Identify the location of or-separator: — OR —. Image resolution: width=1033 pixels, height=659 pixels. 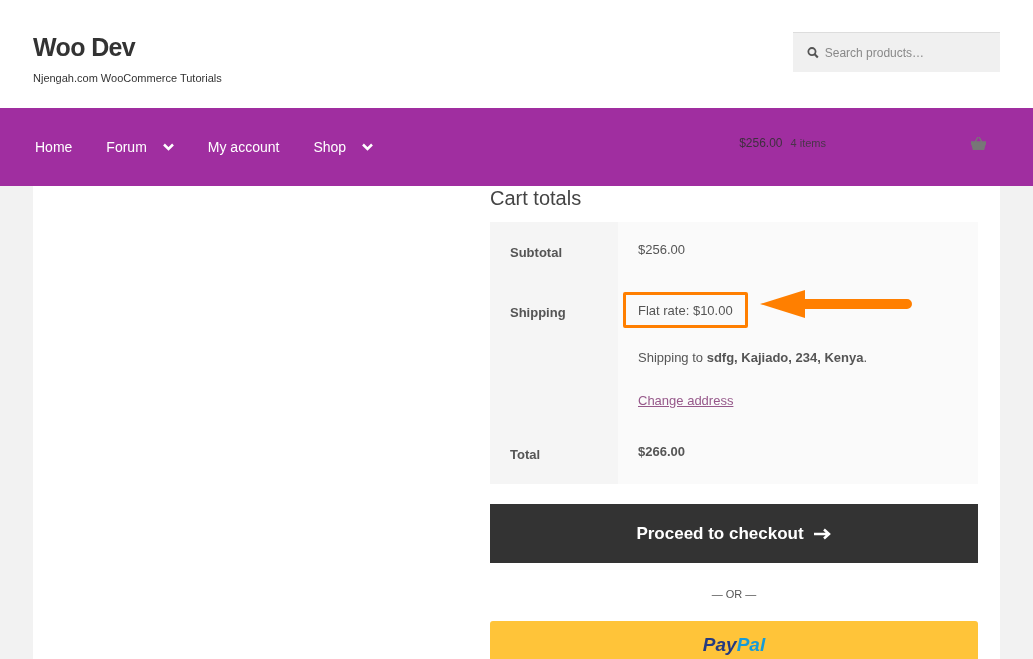
(734, 594).